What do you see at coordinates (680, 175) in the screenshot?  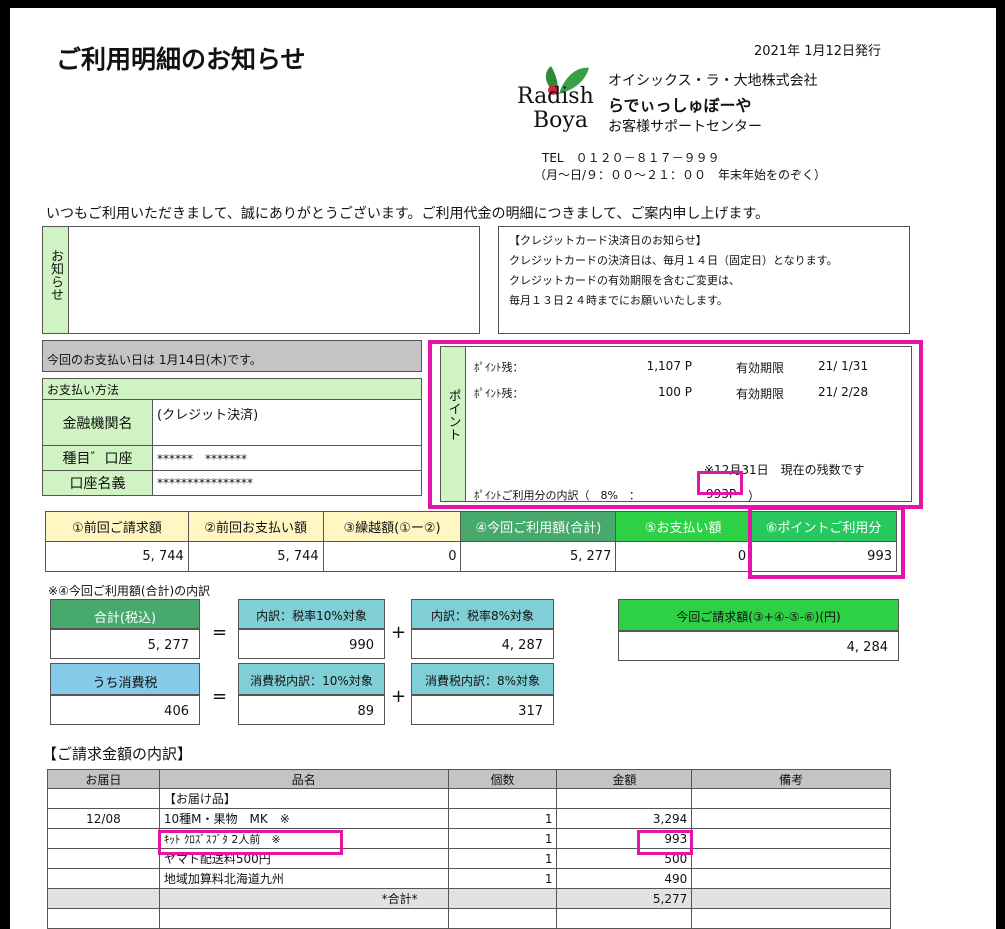 I see `support-hours: （月～日/９：００～２１：００ 年末年始をのぞく）` at bounding box center [680, 175].